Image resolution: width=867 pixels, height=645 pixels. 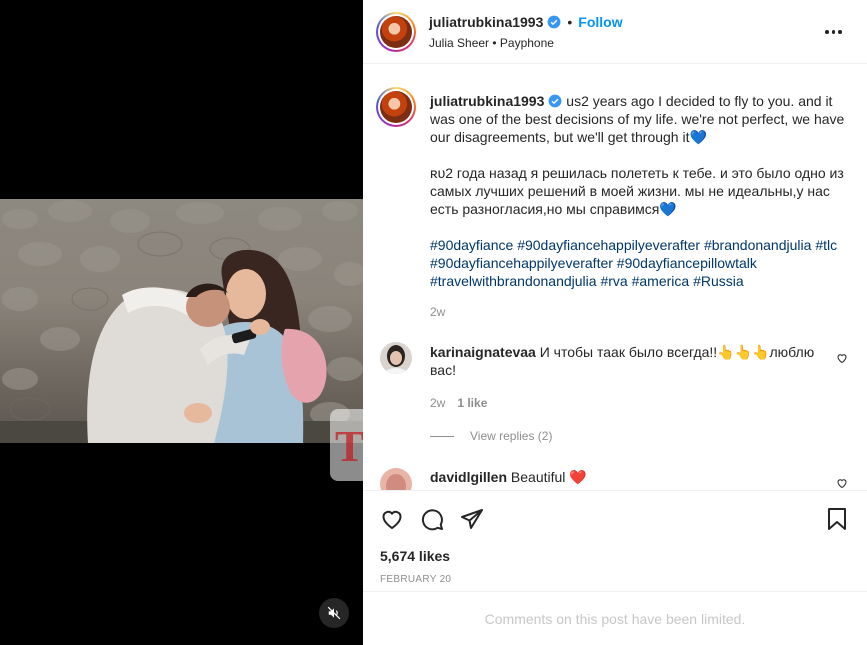 What do you see at coordinates (837, 519) in the screenshot?
I see `bookmark-icon` at bounding box center [837, 519].